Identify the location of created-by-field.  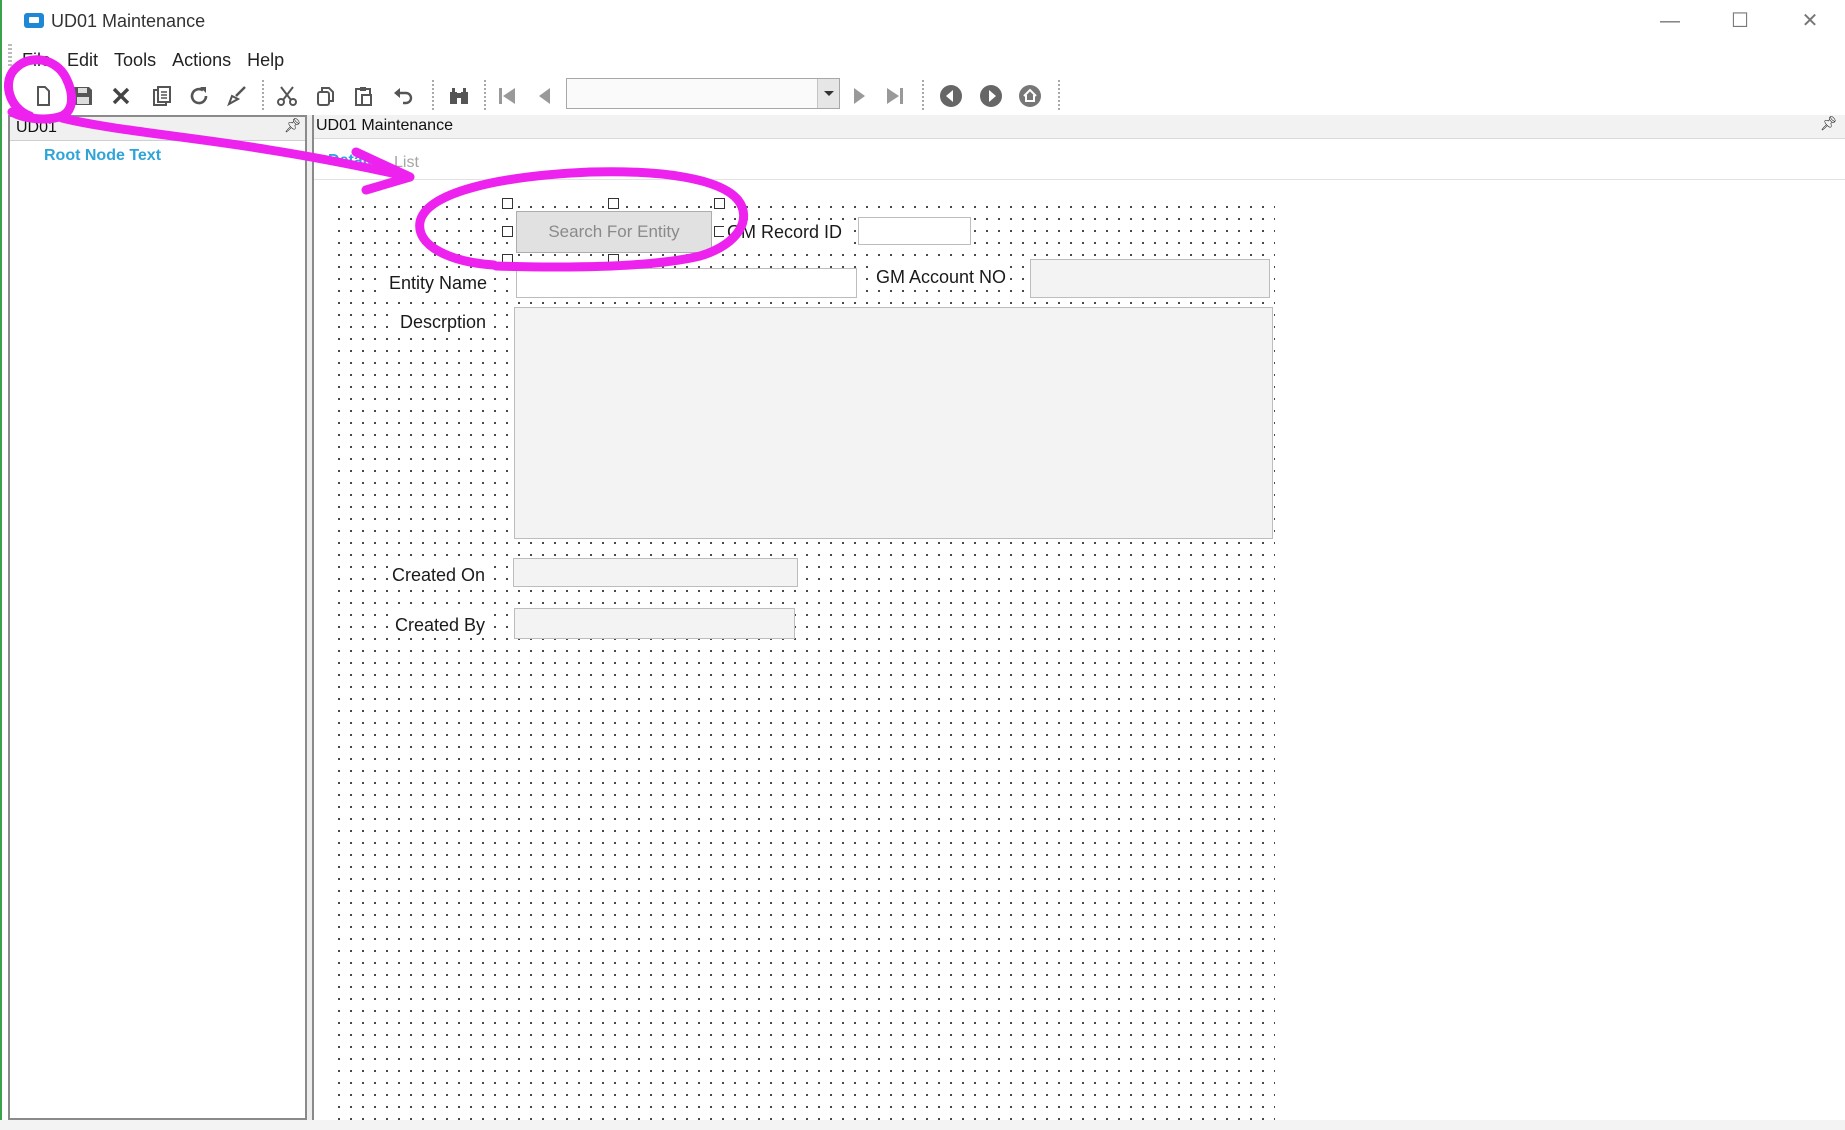
(654, 623).